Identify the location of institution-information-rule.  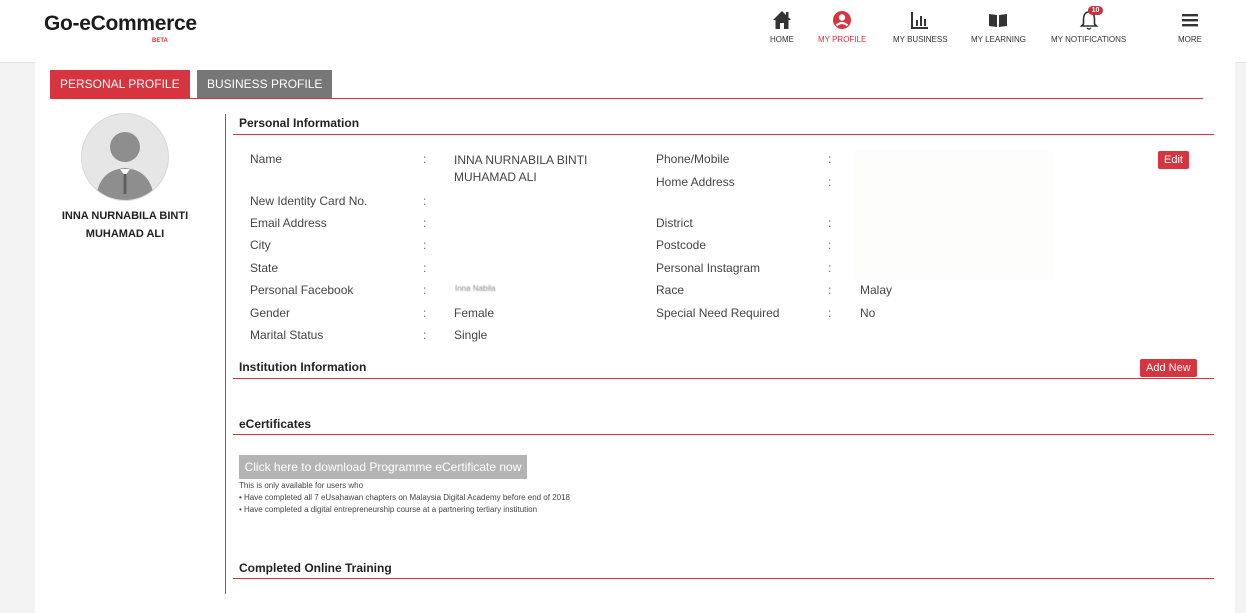
(723, 378).